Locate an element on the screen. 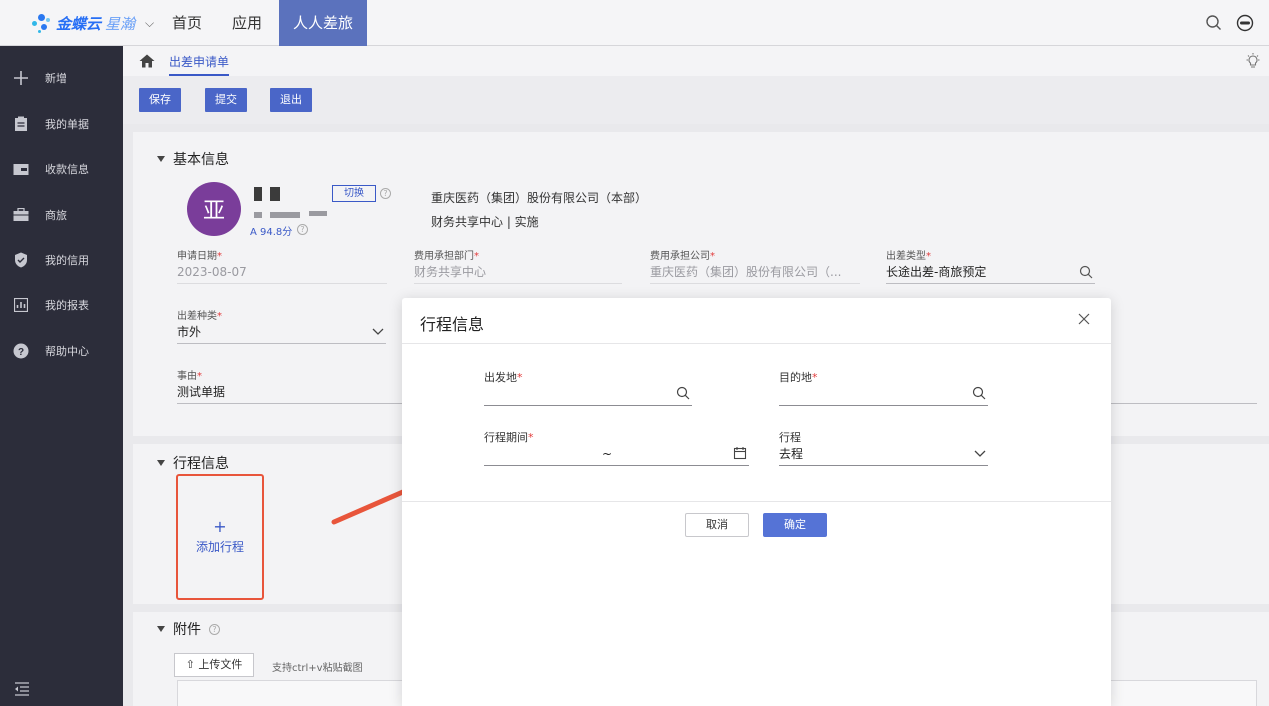  exit-button: 退出 is located at coordinates (291, 100).